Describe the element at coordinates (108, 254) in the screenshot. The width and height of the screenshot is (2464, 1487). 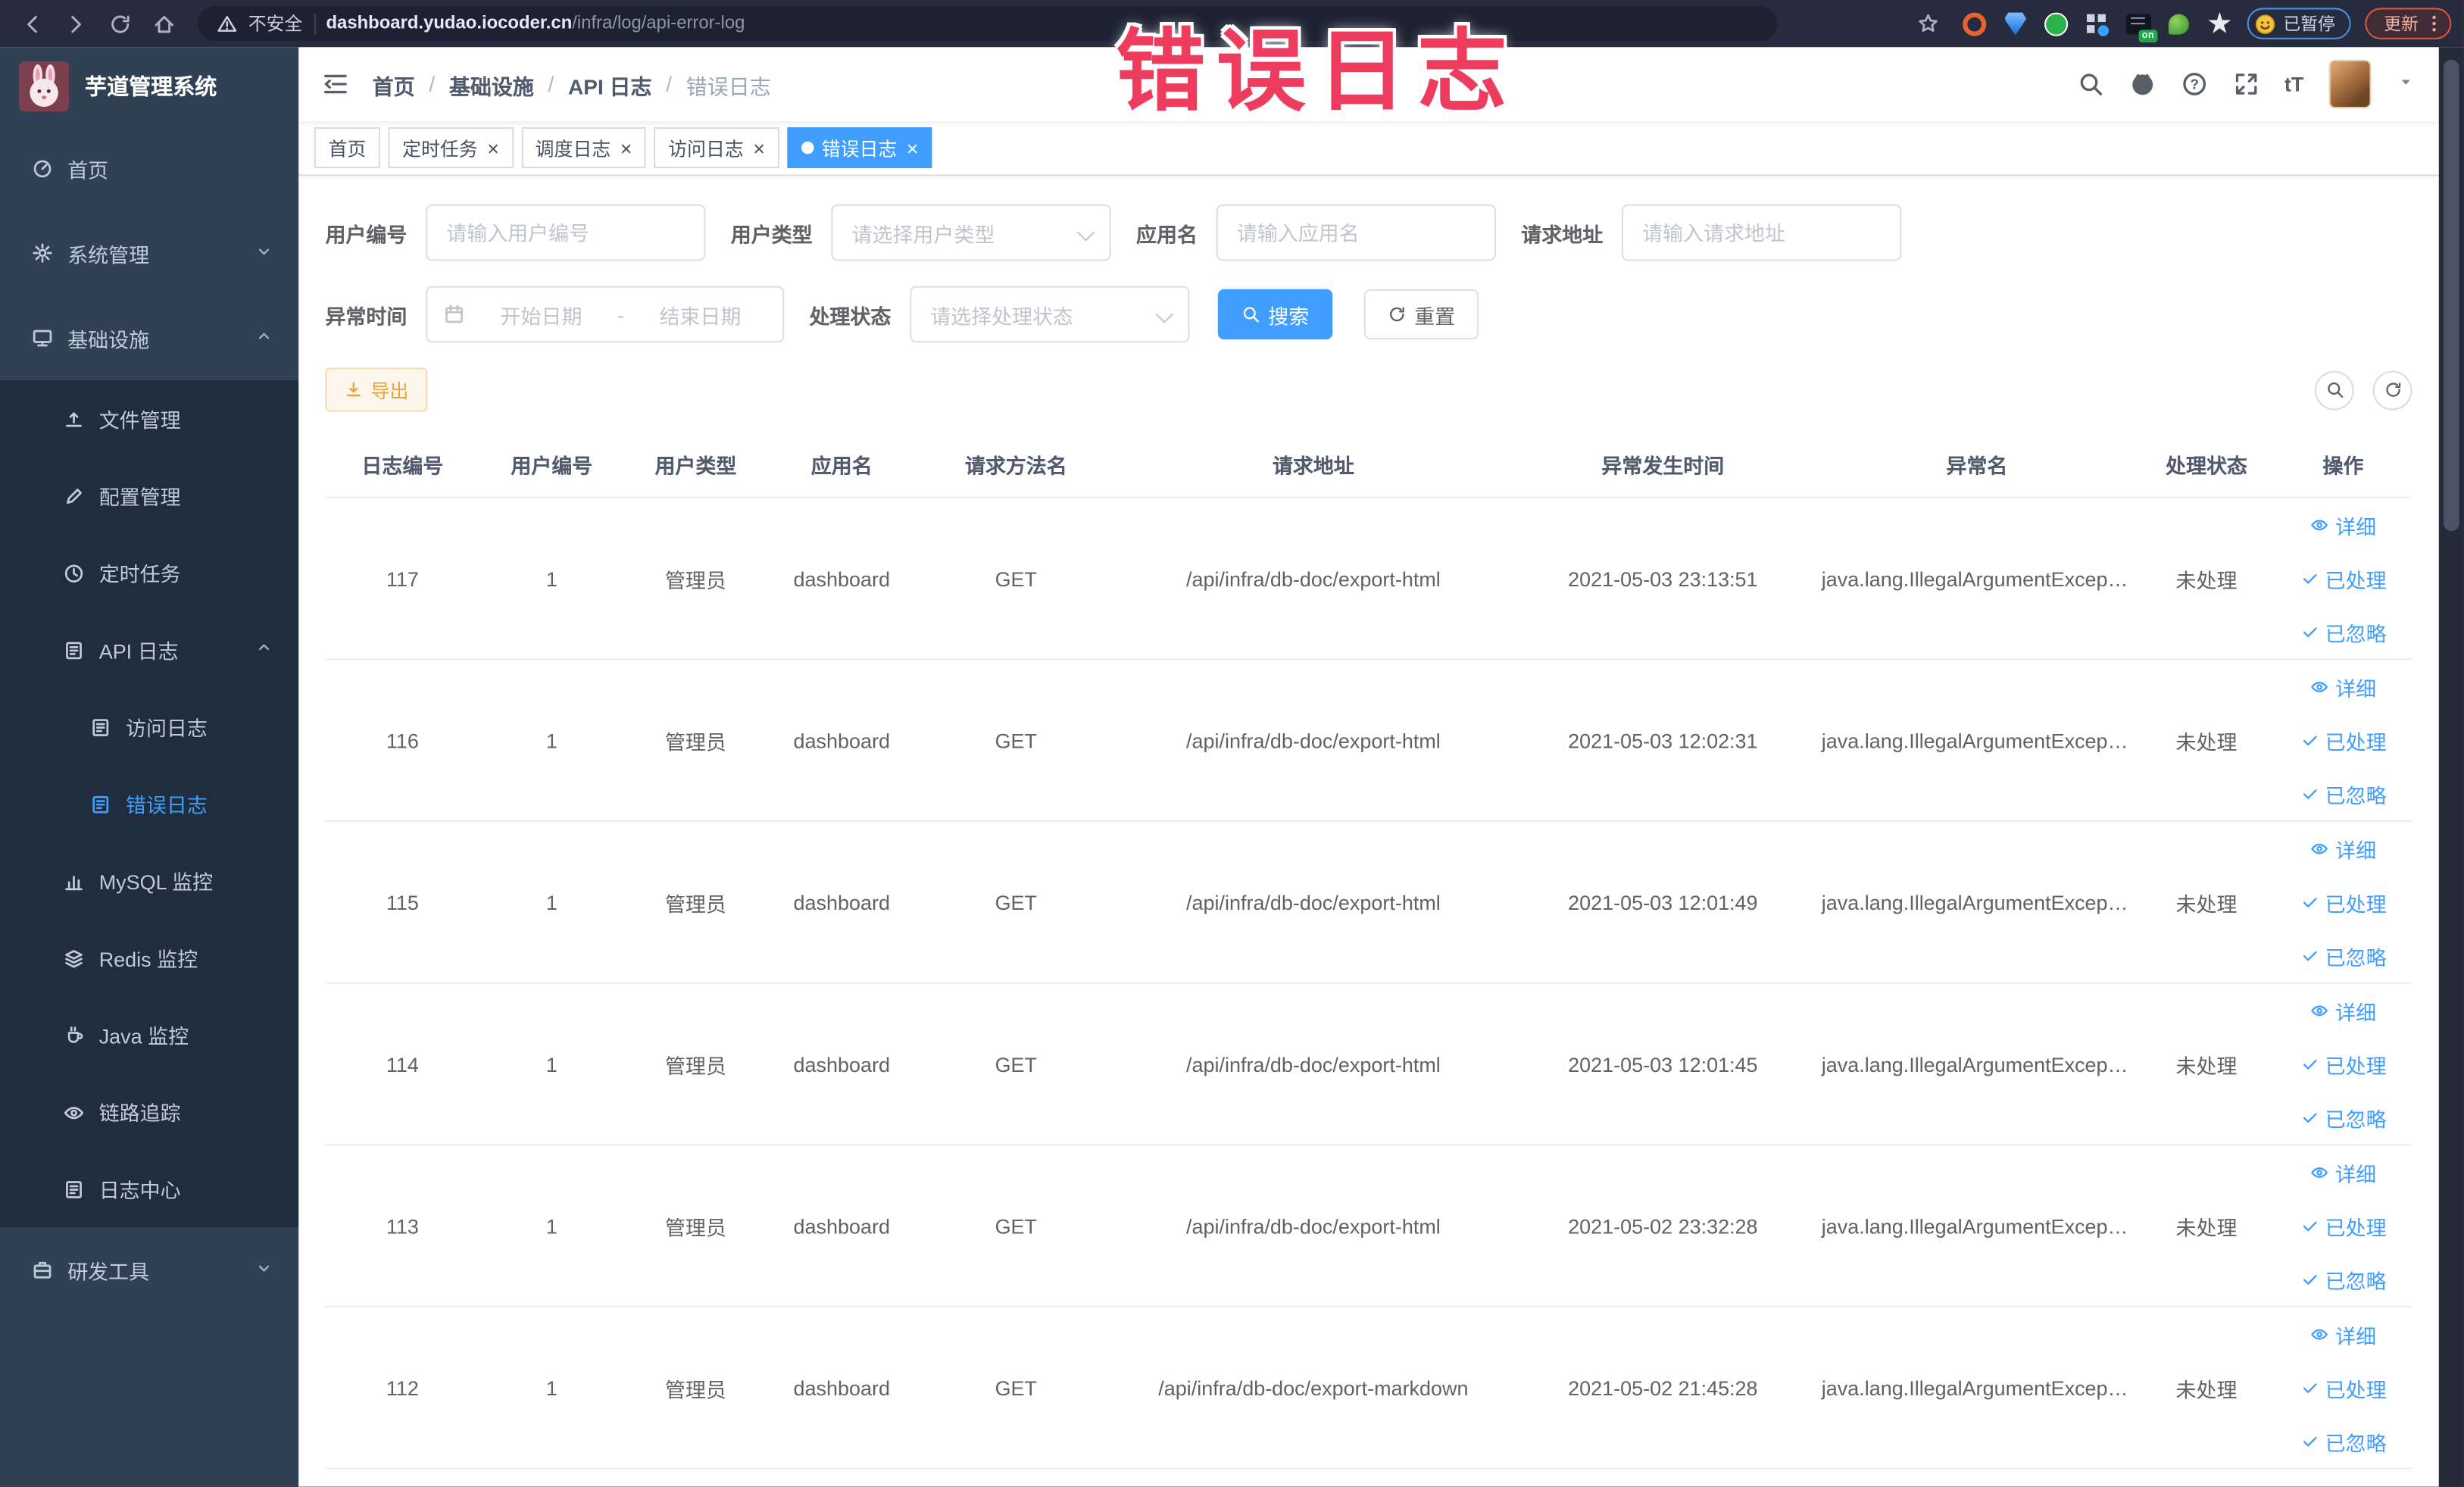
I see `sidebar-item-label: 系统管理` at that location.